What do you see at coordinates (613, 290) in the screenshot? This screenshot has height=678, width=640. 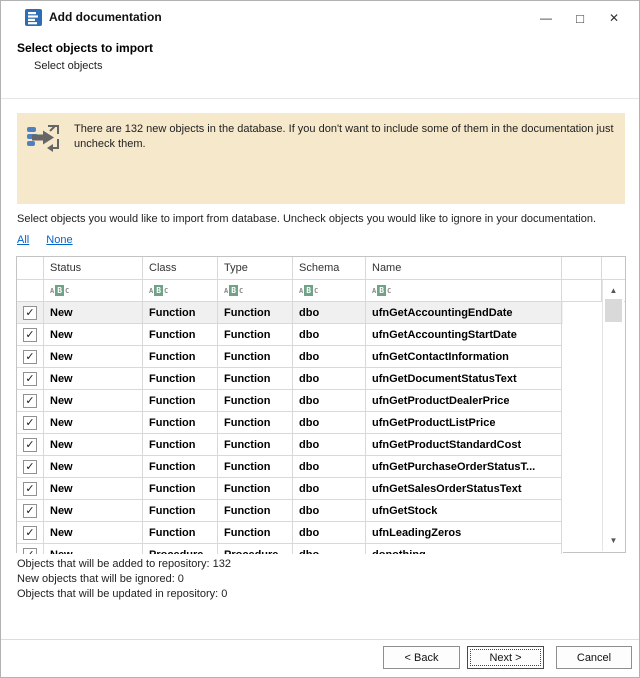 I see `scroll-up-icon: ▲` at bounding box center [613, 290].